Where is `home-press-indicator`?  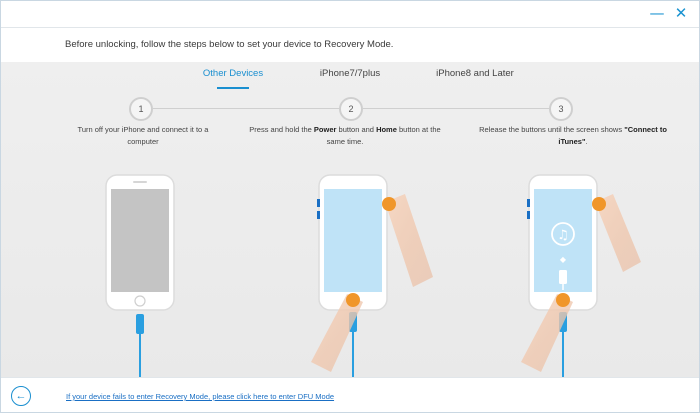
home-press-indicator is located at coordinates (353, 300).